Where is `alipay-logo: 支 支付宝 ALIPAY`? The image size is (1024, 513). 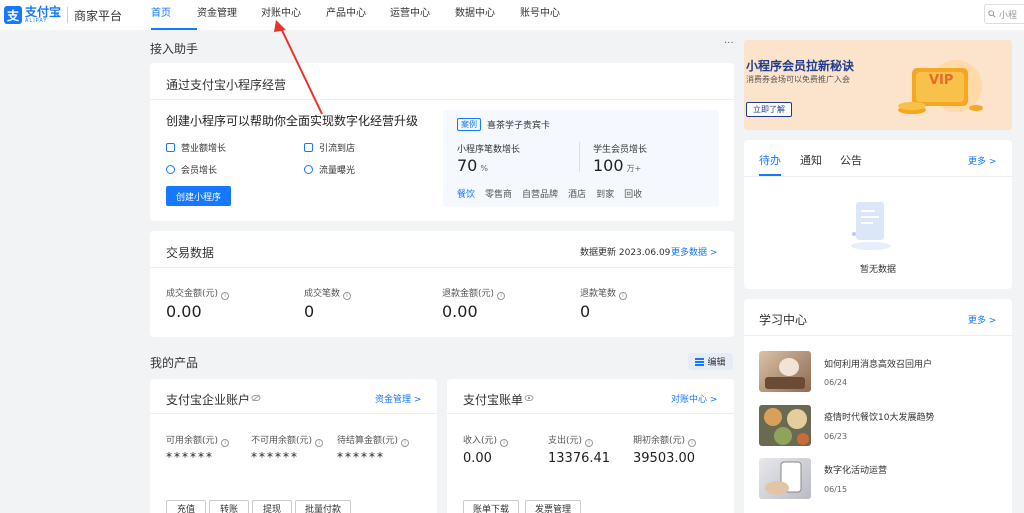
alipay-logo: 支 支付宝 ALIPAY is located at coordinates (32, 15).